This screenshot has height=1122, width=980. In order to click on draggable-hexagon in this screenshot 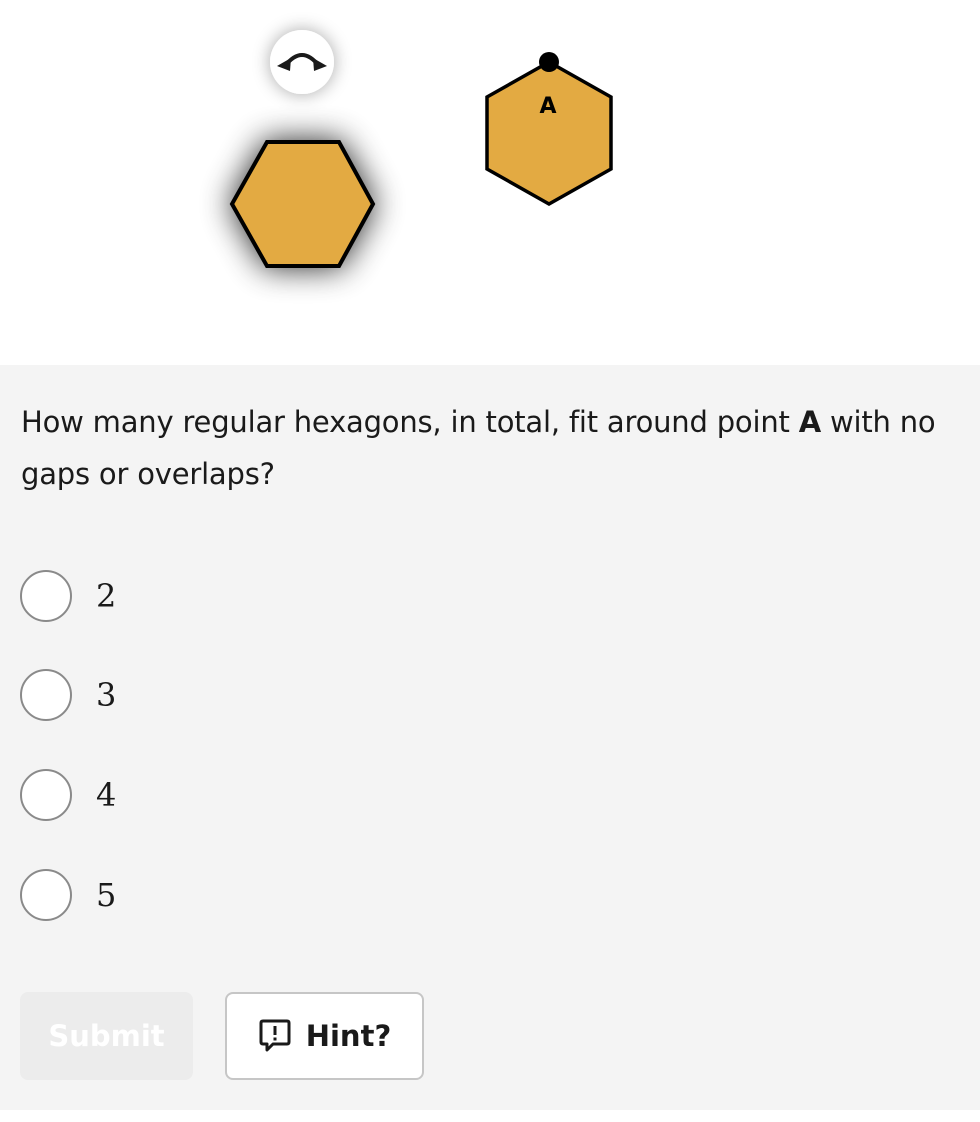, I will do `click(302, 204)`.